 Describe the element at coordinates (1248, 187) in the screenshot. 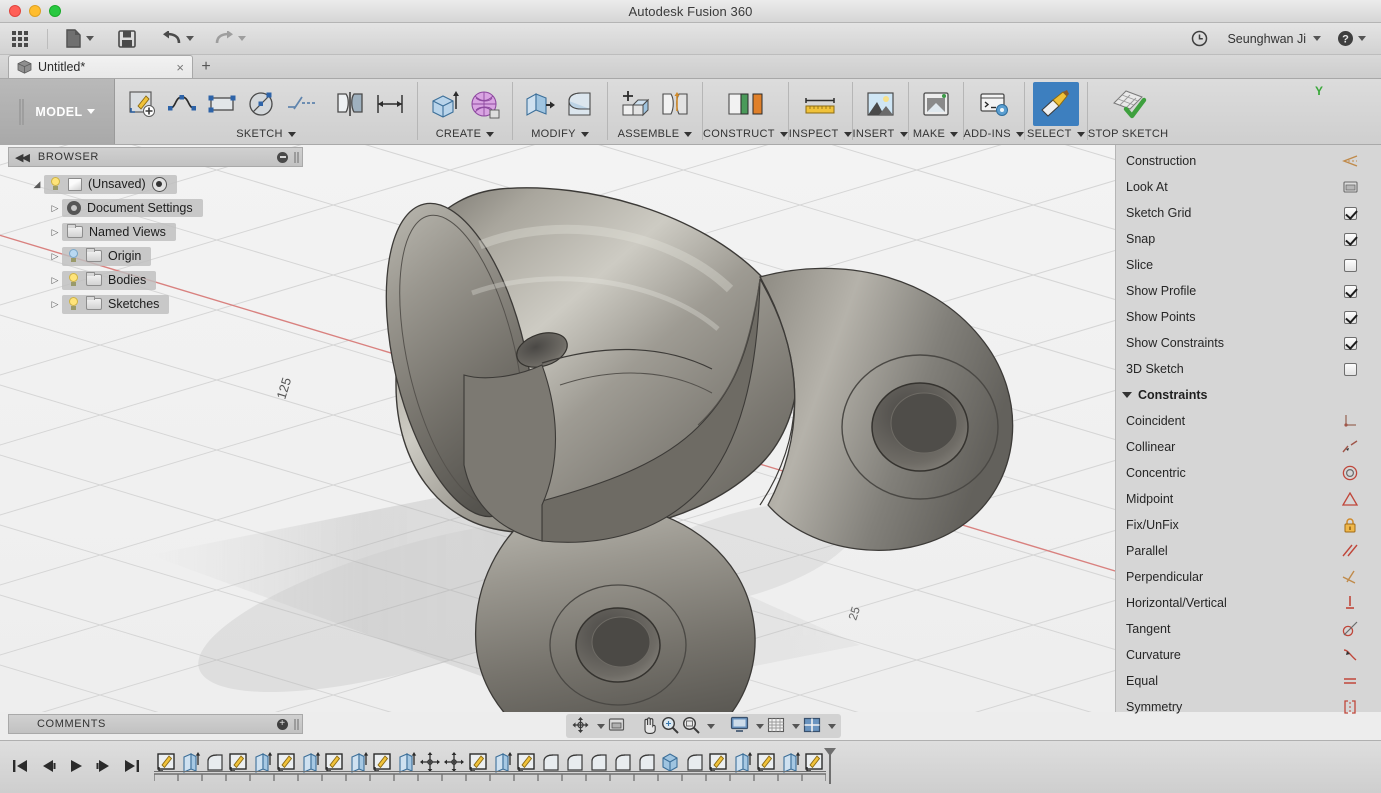

I see `palette-row-look-at: Look At` at that location.